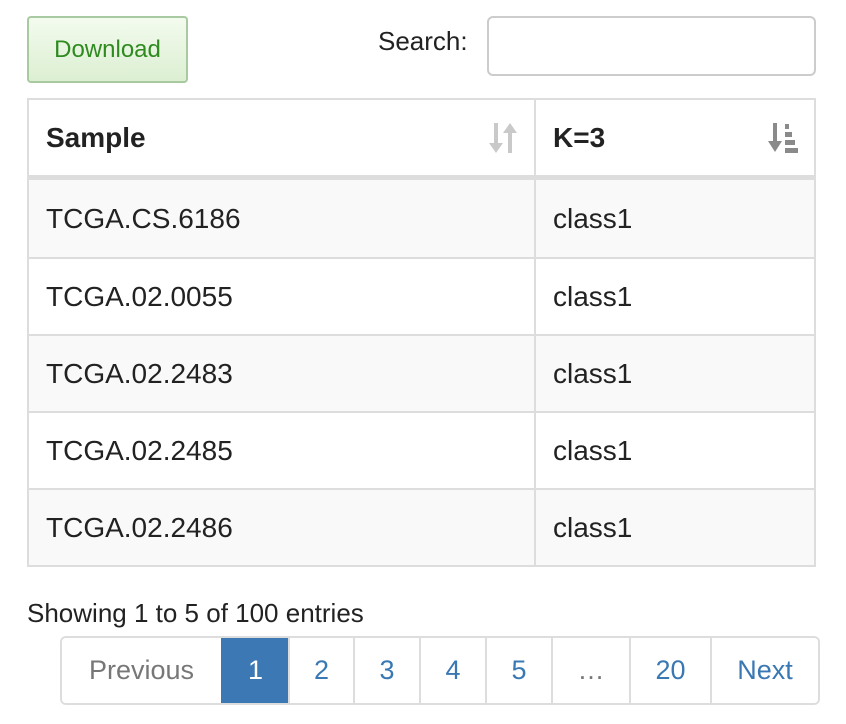  I want to click on pagination-page-5: 5, so click(518, 670).